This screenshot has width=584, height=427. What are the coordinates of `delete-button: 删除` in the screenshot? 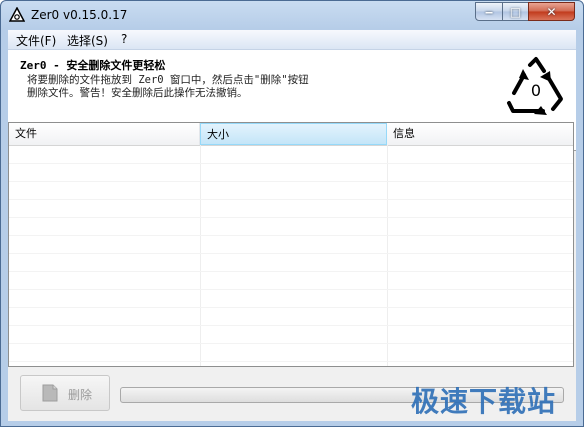 It's located at (65, 393).